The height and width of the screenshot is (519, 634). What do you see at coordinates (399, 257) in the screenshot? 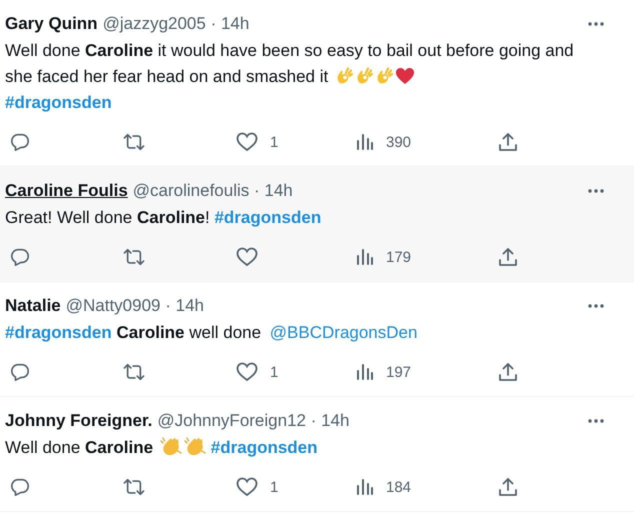
I see `view-count: 179` at bounding box center [399, 257].